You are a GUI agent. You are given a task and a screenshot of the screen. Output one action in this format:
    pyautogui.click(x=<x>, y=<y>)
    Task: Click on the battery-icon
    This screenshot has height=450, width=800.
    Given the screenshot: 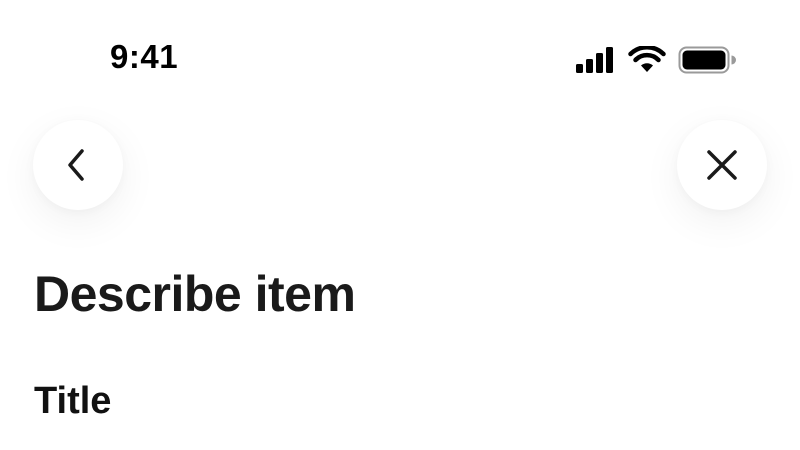 What is the action you would take?
    pyautogui.click(x=707, y=60)
    